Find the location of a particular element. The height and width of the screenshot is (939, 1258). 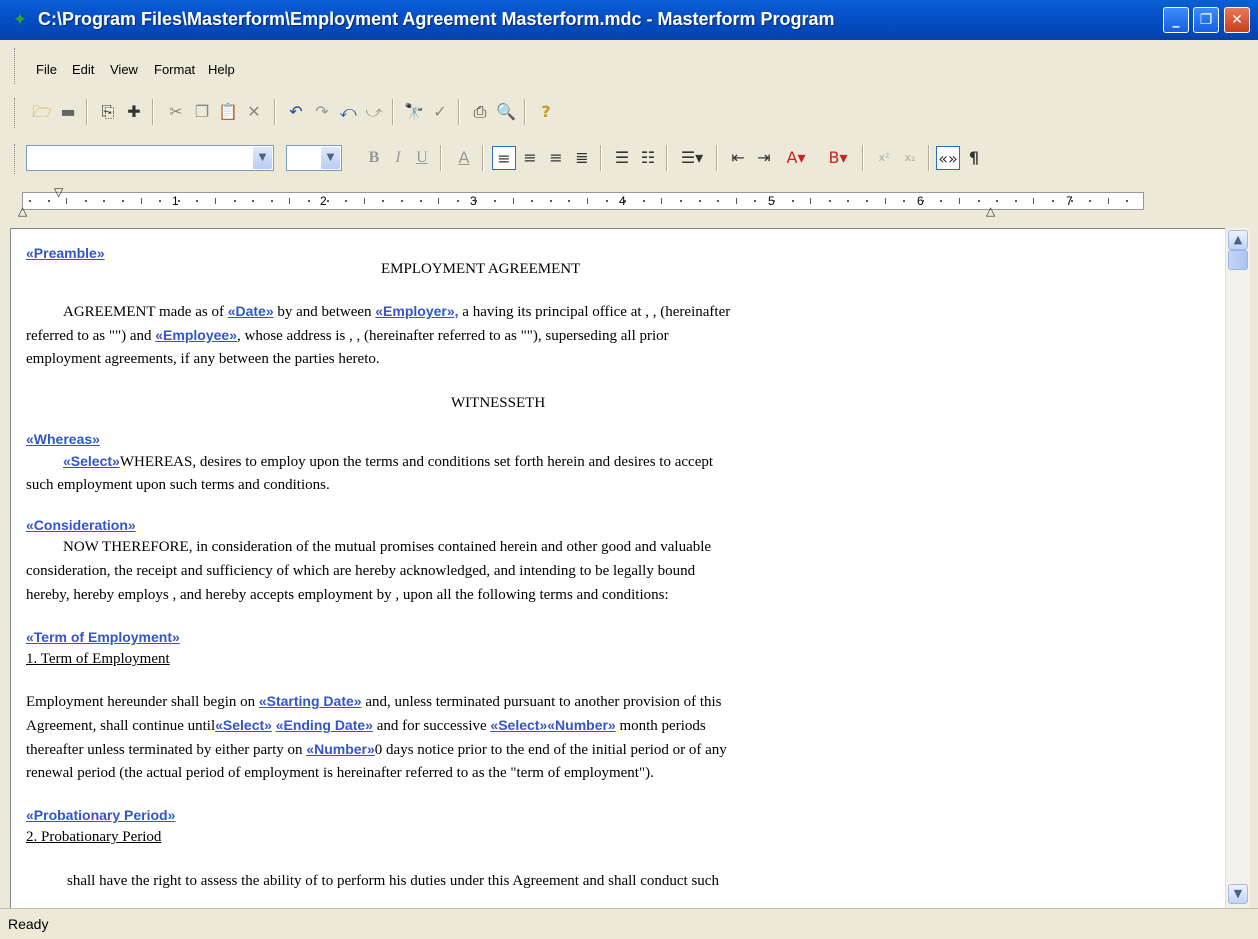

preamble-field: «Preamble» is located at coordinates (65, 253).